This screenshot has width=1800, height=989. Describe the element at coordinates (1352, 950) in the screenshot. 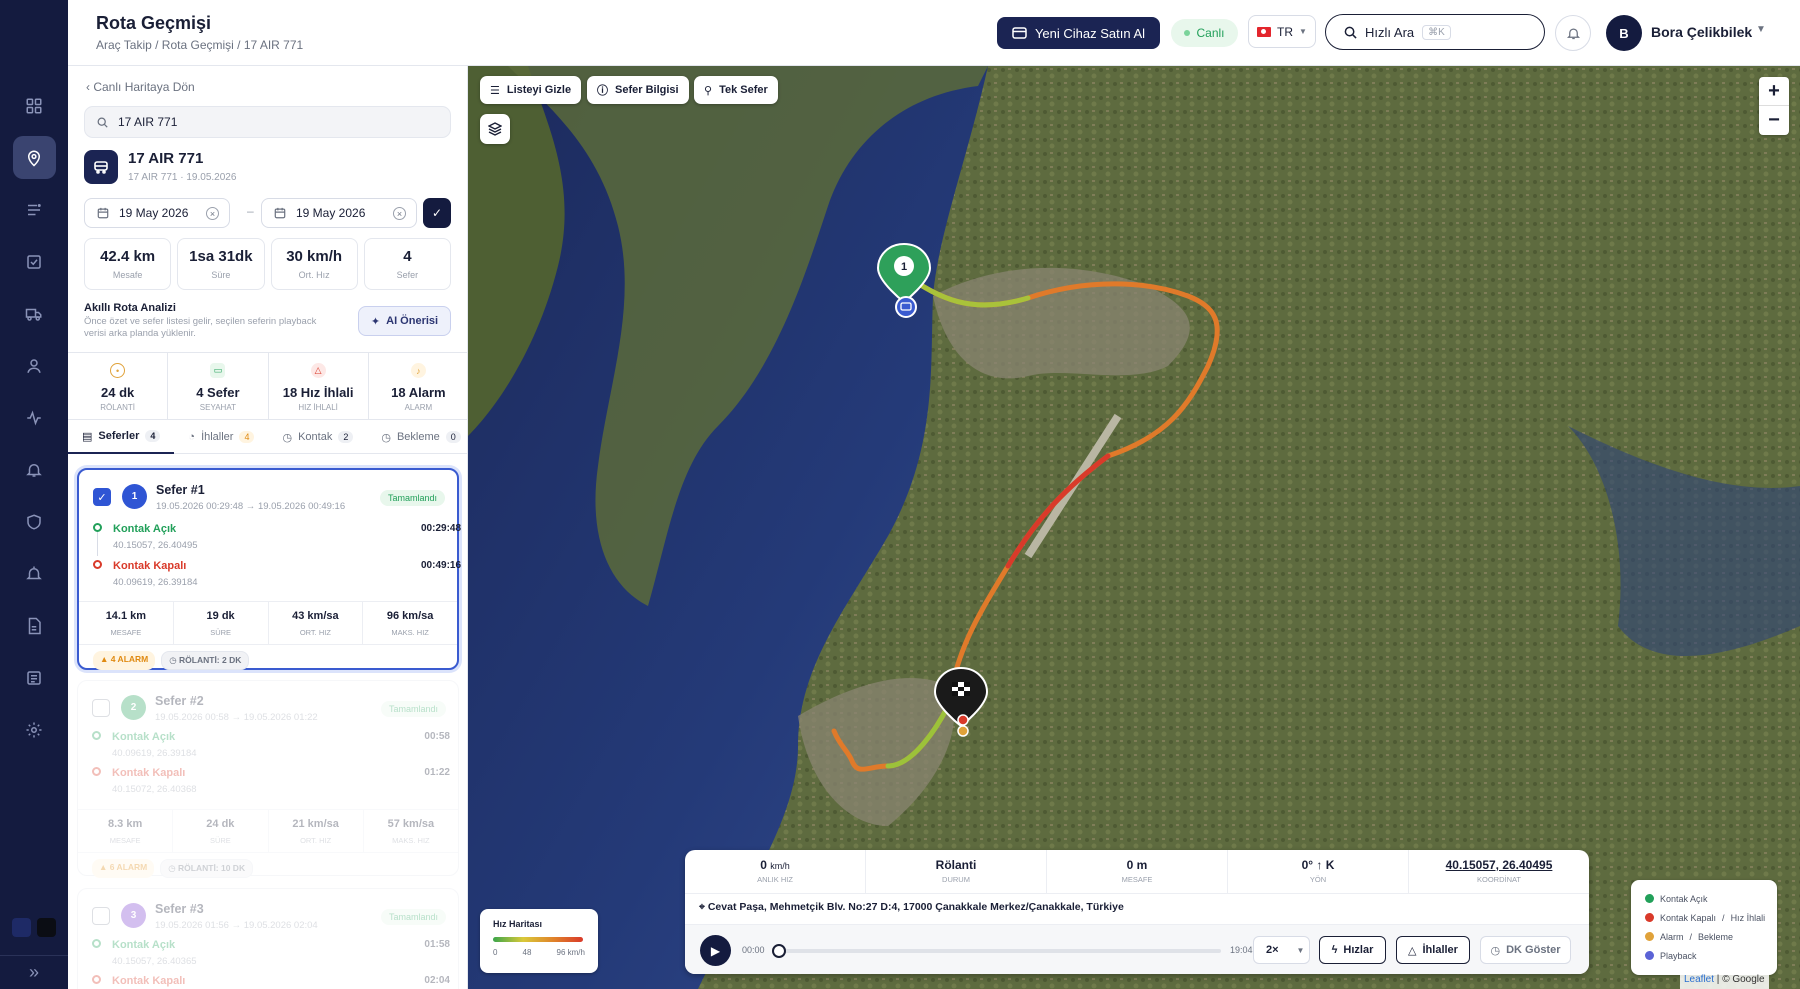

I see `speeds-button: ϟ Hızlar` at that location.